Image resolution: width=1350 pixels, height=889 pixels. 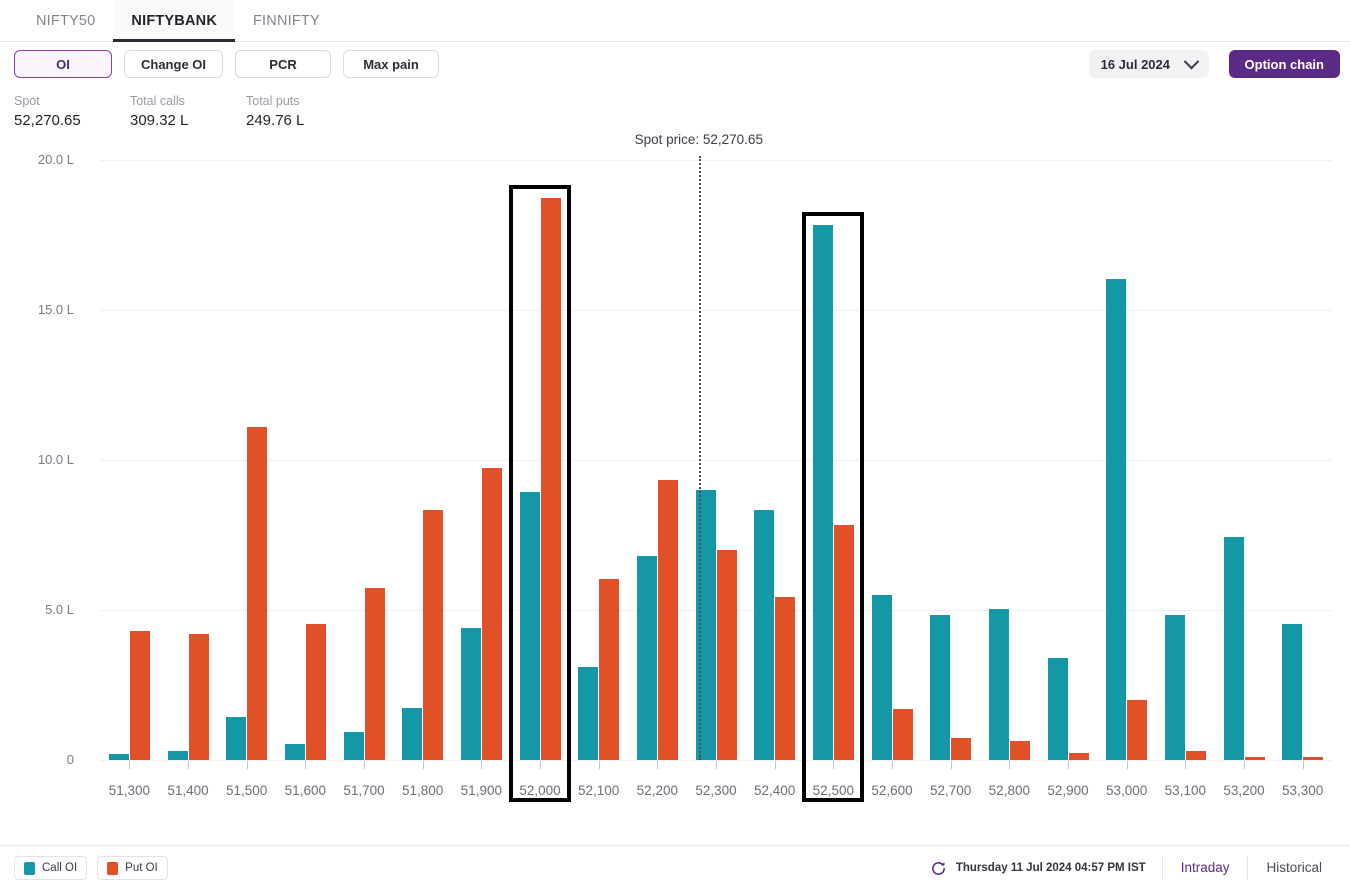 What do you see at coordinates (1284, 64) in the screenshot?
I see `option-chain-button: Option chain` at bounding box center [1284, 64].